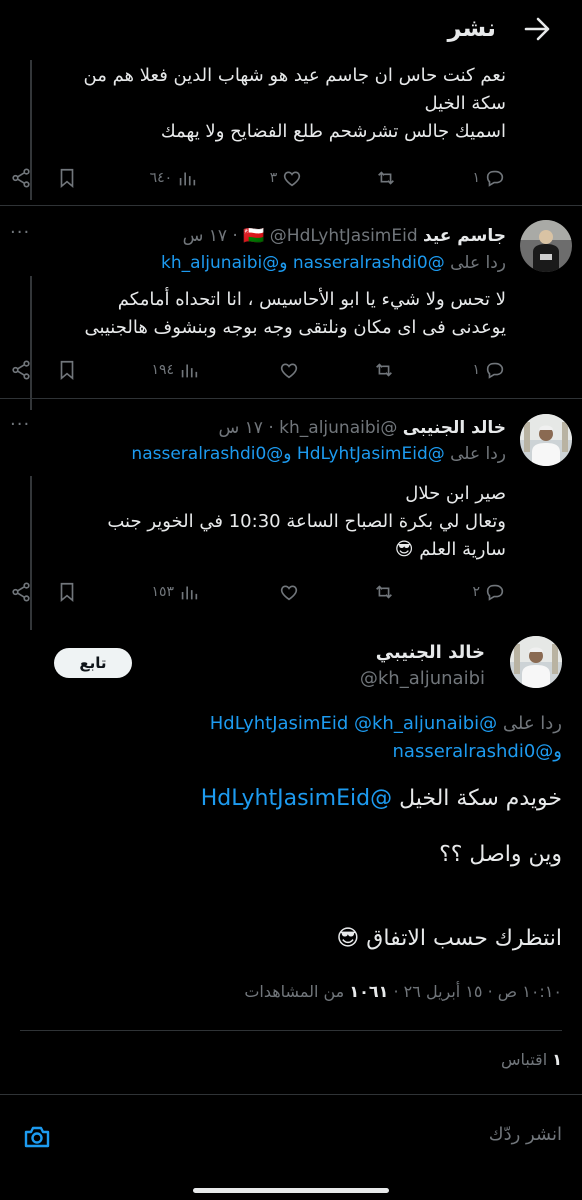 This screenshot has width=582, height=1200. Describe the element at coordinates (455, 493) in the screenshot. I see `tweet-line: صير ابن حلال` at that location.